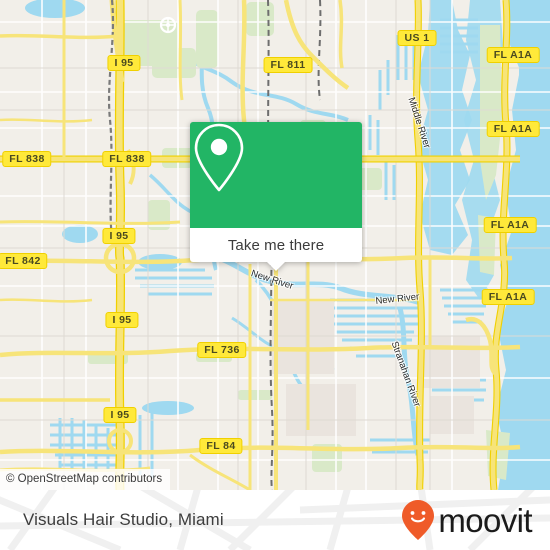 Image resolution: width=550 pixels, height=550 pixels. I want to click on moovit-brand: moovit, so click(467, 520).